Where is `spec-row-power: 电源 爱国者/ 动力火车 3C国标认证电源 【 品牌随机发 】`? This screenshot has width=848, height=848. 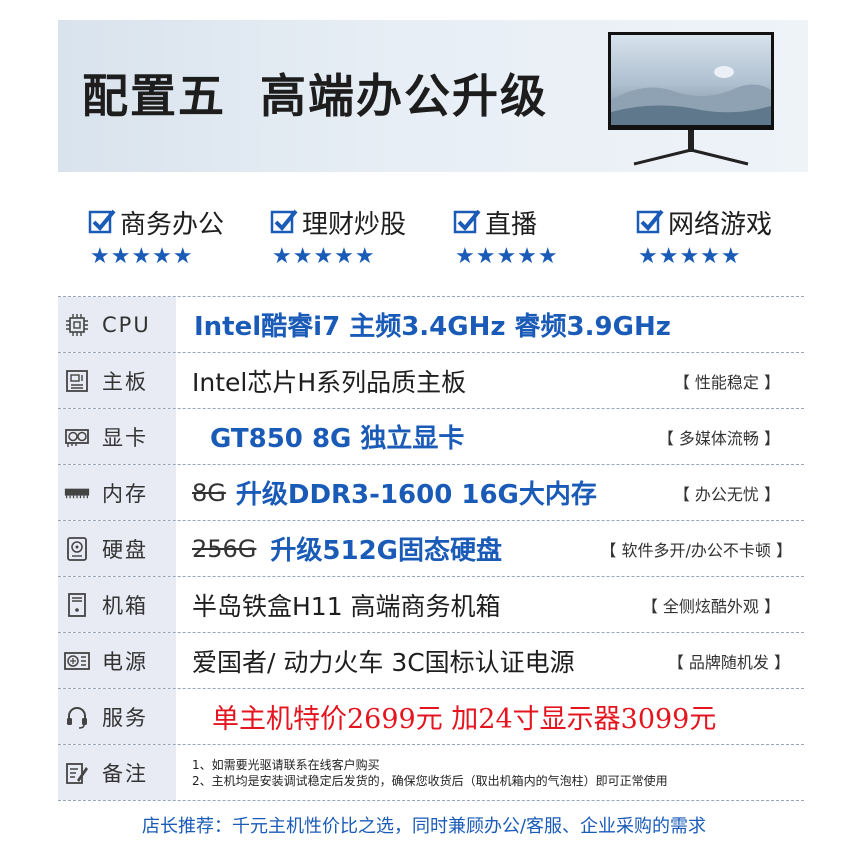 spec-row-power: 电源 爱国者/ 动力火车 3C国标认证电源 【 品牌随机发 】 is located at coordinates (431, 661).